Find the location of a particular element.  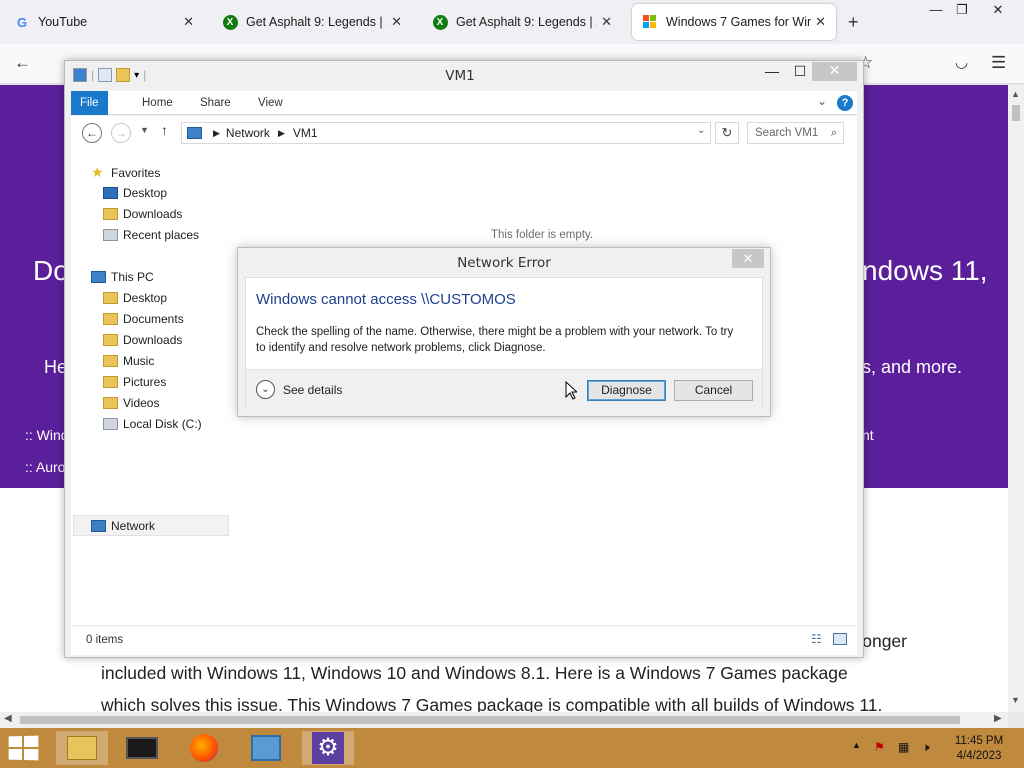

search-input: Search VM1 ⌕ is located at coordinates (795, 133).